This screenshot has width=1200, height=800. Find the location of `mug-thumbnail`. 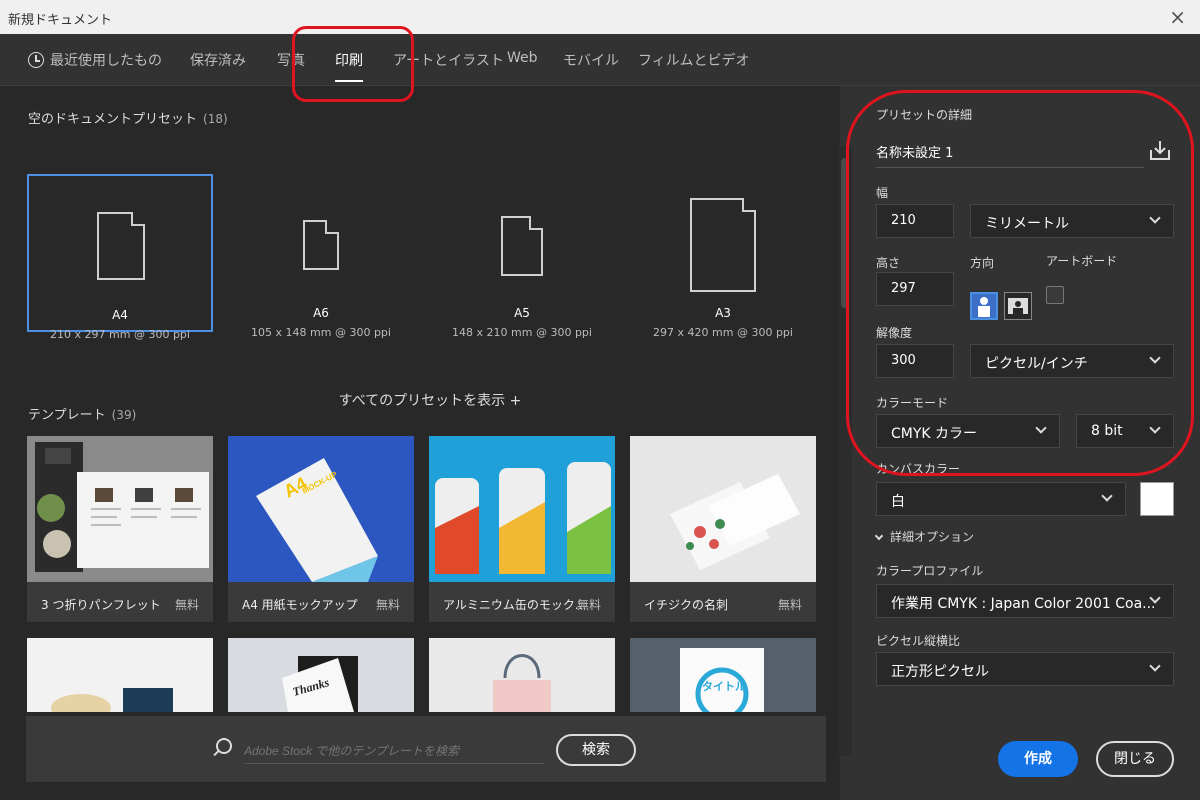

mug-thumbnail is located at coordinates (120, 675).